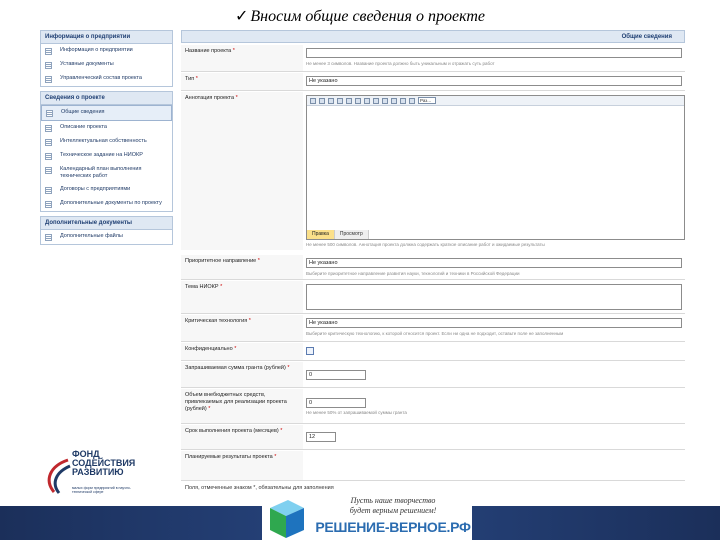 Image resolution: width=720 pixels, height=540 pixels. Describe the element at coordinates (211, 98) in the screenshot. I see `field-label: Аннотация проекта *` at that location.